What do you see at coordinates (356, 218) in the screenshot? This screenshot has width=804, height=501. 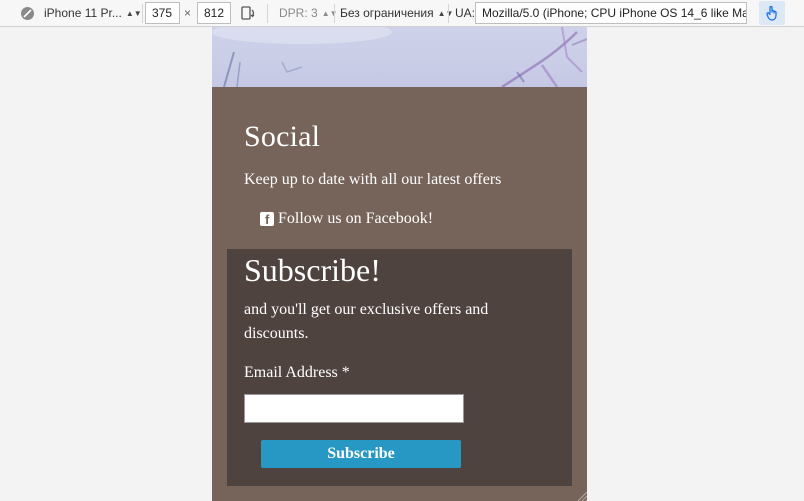 I see `facebook-link-label: Follow us on Facebook!` at bounding box center [356, 218].